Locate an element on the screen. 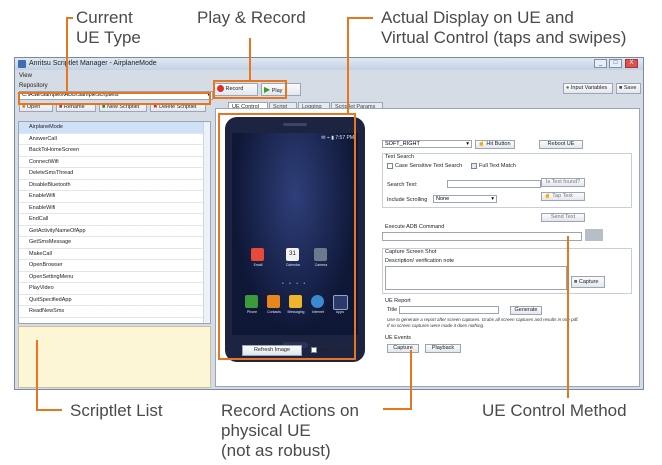  list-item: EndCall is located at coordinates (114, 220).